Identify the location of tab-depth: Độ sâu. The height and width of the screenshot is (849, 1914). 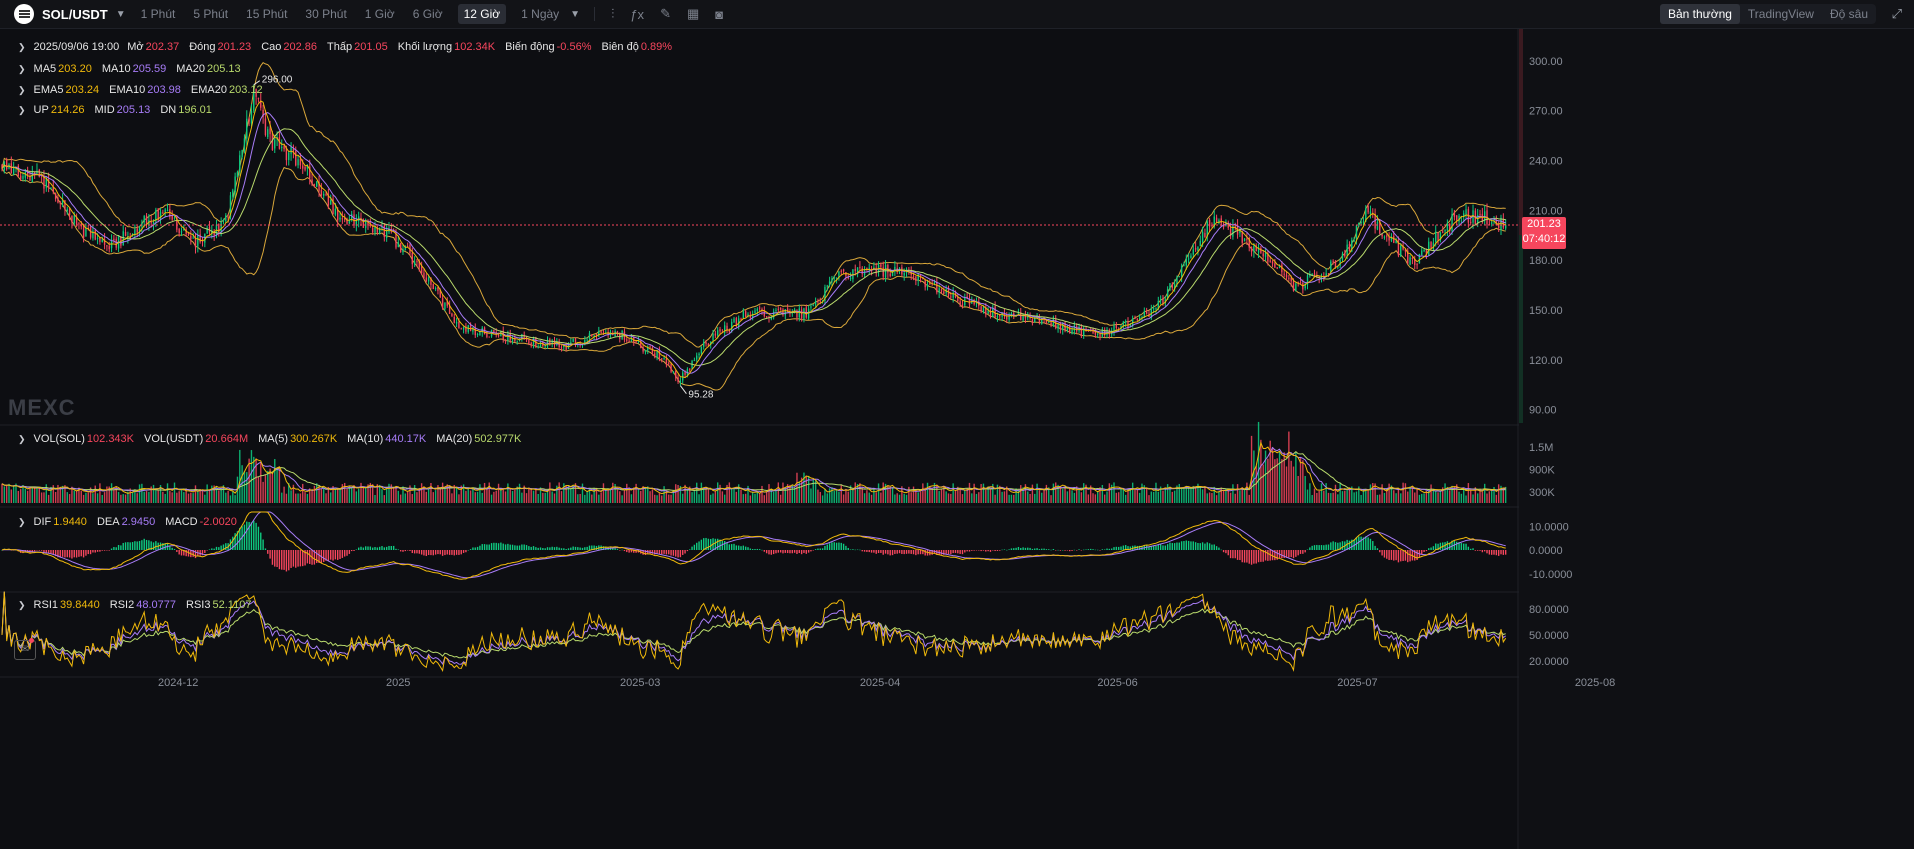
(1849, 14).